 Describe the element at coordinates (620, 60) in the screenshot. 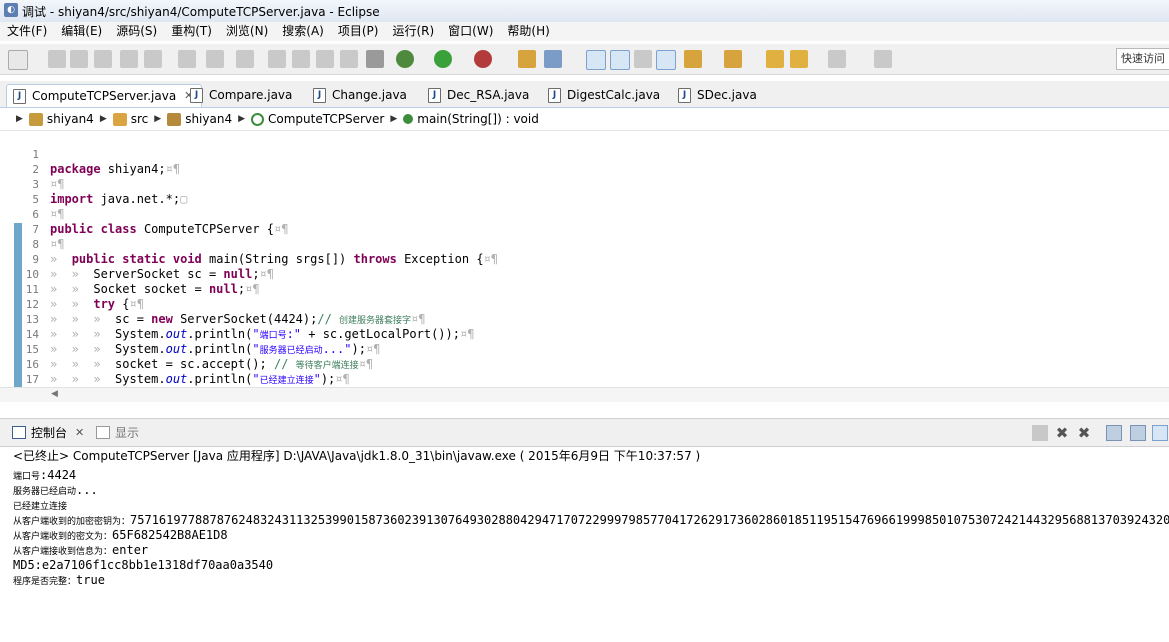

I see `toggle-highlight-icon` at that location.